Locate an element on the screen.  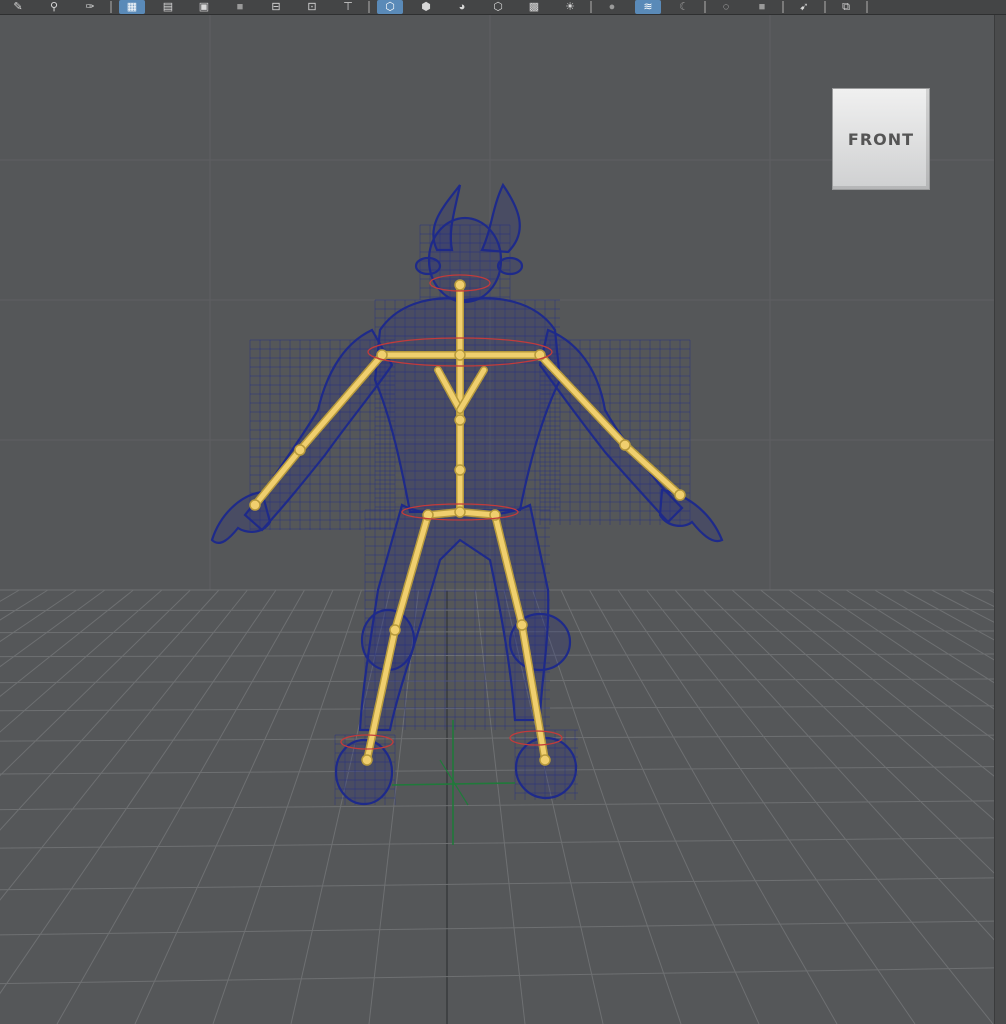
textured-icon: ▩ is located at coordinates (534, 7).